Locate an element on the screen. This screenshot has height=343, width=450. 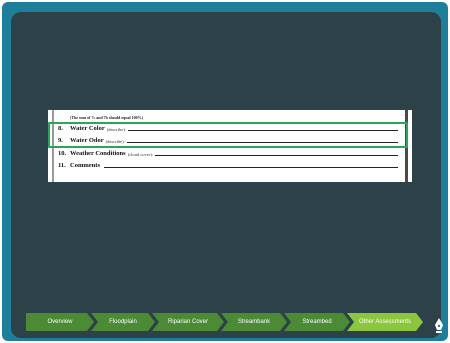
form-row-weather: 10. Weather Conditions (cloud cover): is located at coordinates (228, 152).